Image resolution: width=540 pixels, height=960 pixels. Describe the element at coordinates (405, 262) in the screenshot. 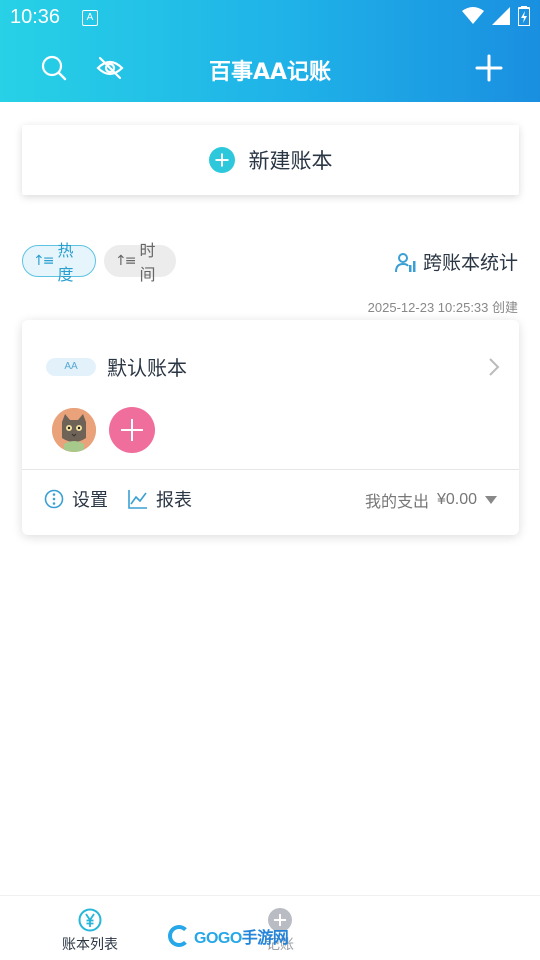

I see `stats-person-icon` at that location.